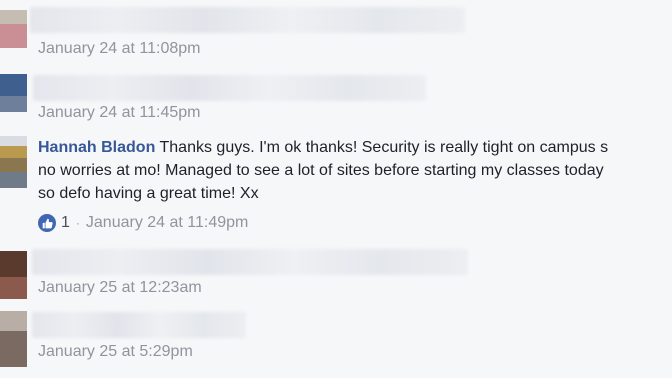 Image resolution: width=672 pixels, height=378 pixels. Describe the element at coordinates (119, 113) in the screenshot. I see `comment-timestamp: January 24 at 11:45pm` at that location.